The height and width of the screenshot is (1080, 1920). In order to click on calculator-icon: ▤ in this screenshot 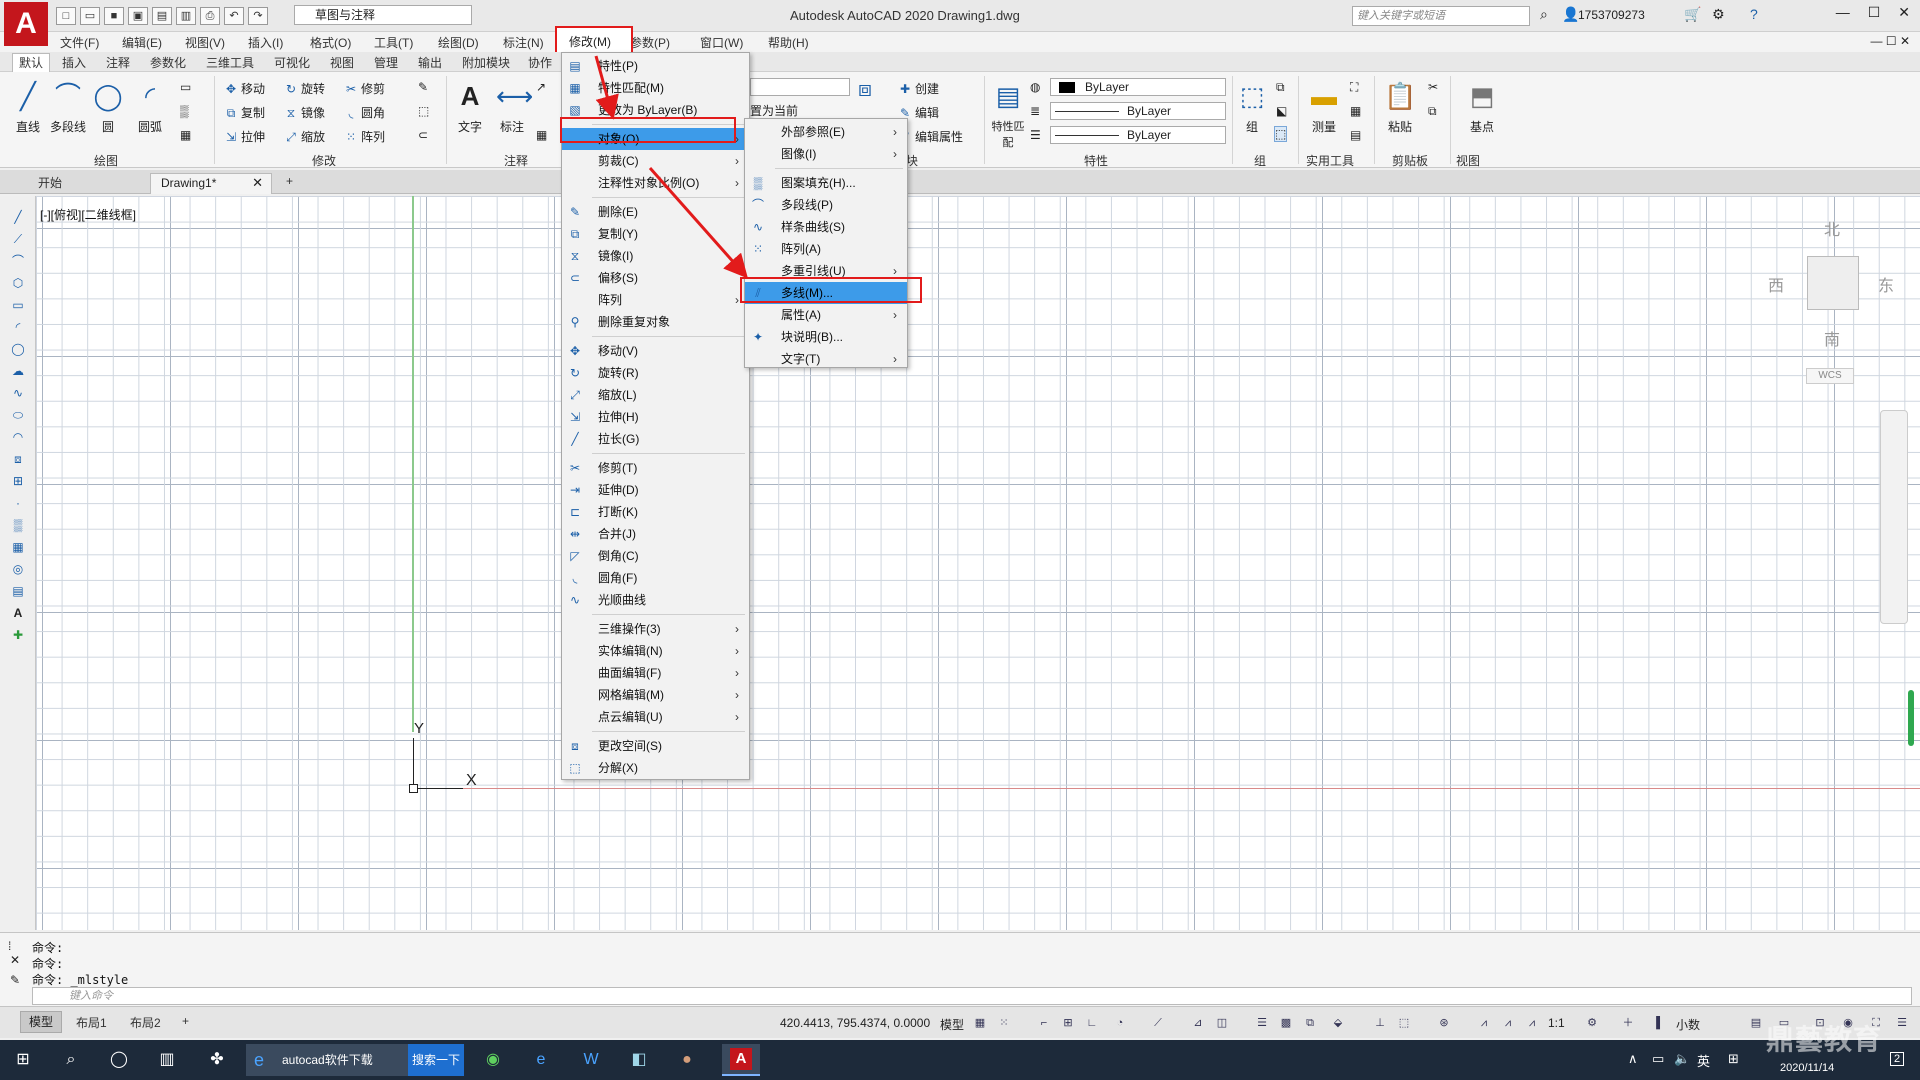, I will do `click(1355, 135)`.